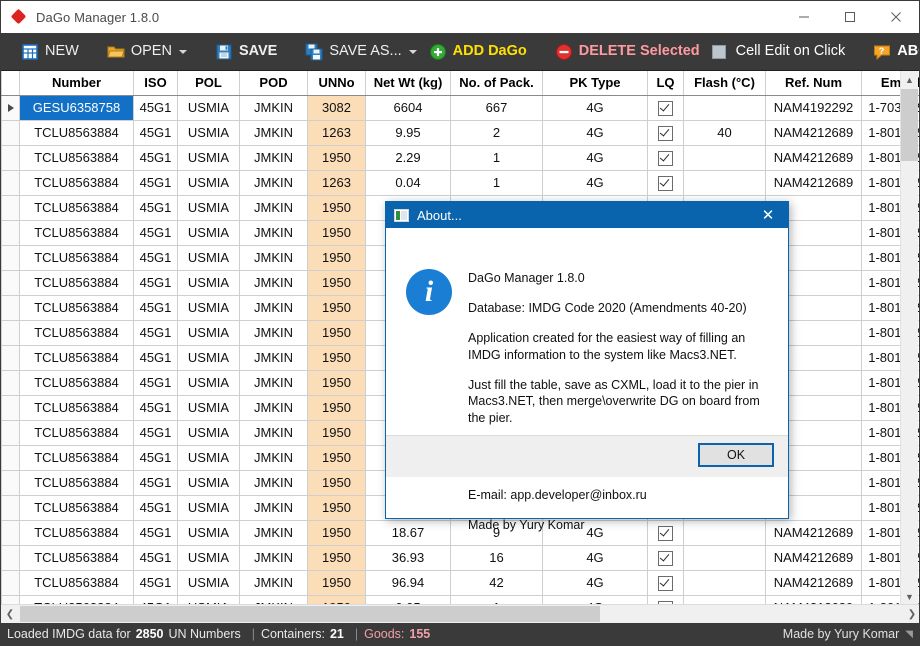 This screenshot has width=920, height=646. Describe the element at coordinates (246, 52) in the screenshot. I see `save-button: SAVE` at that location.